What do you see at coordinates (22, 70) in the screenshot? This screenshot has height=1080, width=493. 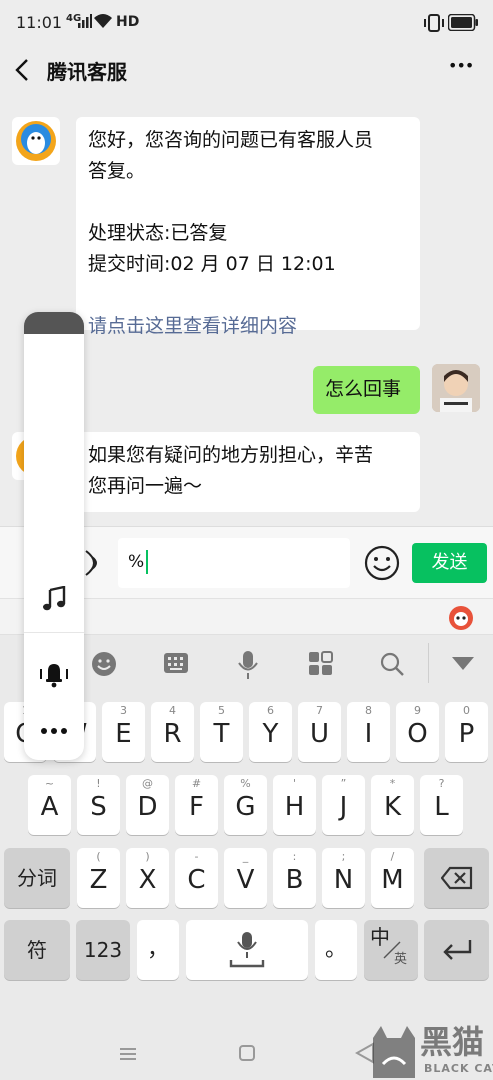 I see `back-arrow-icon` at bounding box center [22, 70].